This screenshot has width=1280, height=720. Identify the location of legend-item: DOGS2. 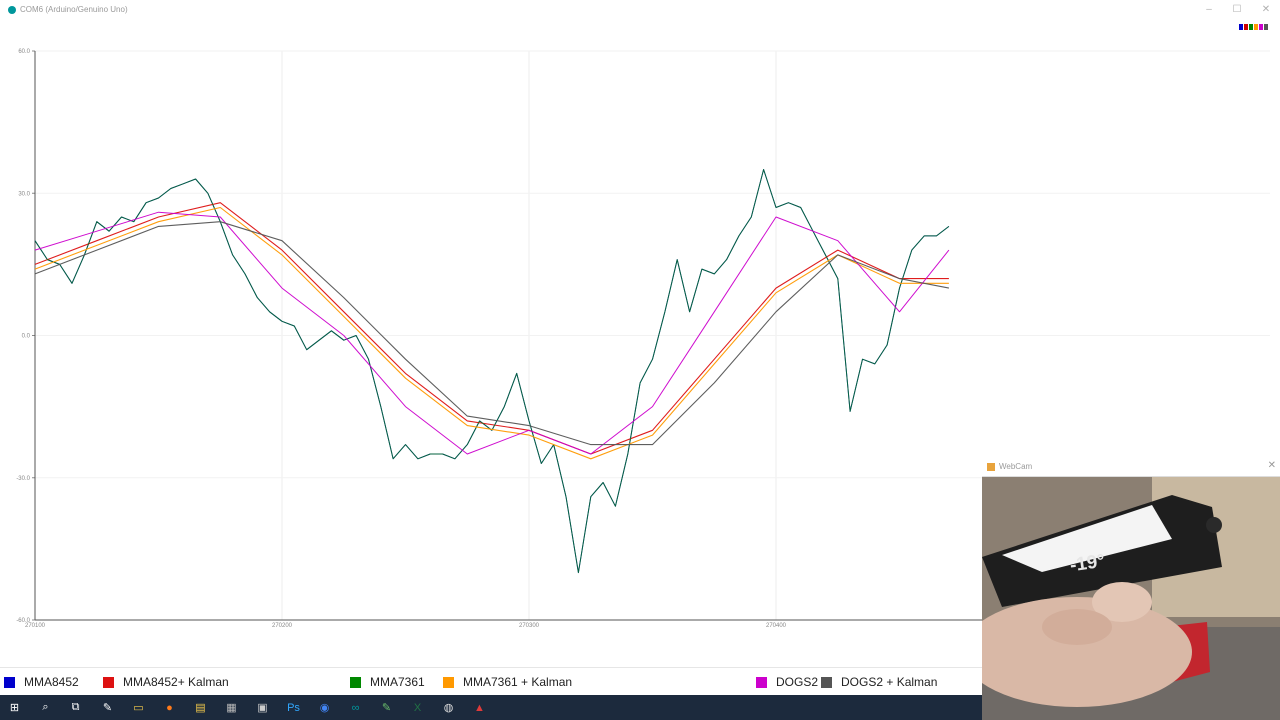
(787, 682).